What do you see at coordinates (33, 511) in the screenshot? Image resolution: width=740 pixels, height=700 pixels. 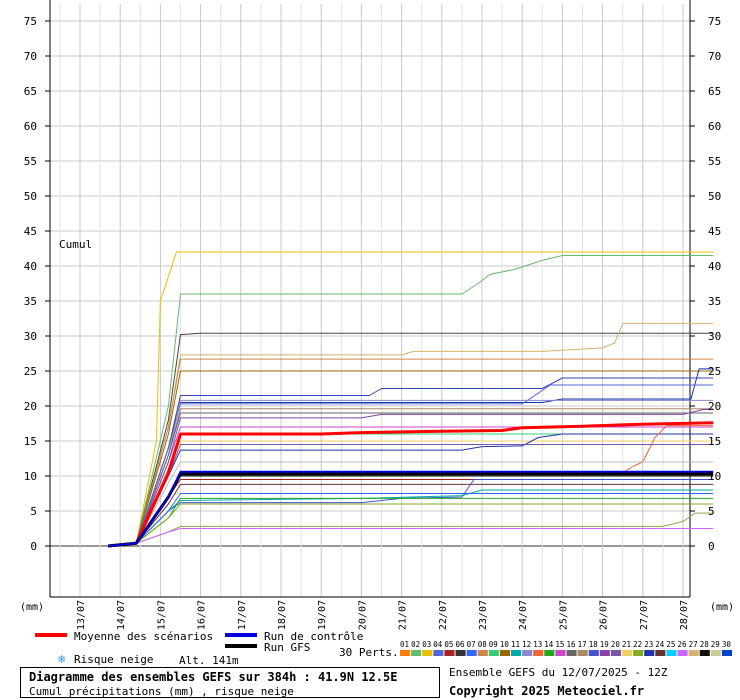 I see `y-tick-label-left: 5` at bounding box center [33, 511].